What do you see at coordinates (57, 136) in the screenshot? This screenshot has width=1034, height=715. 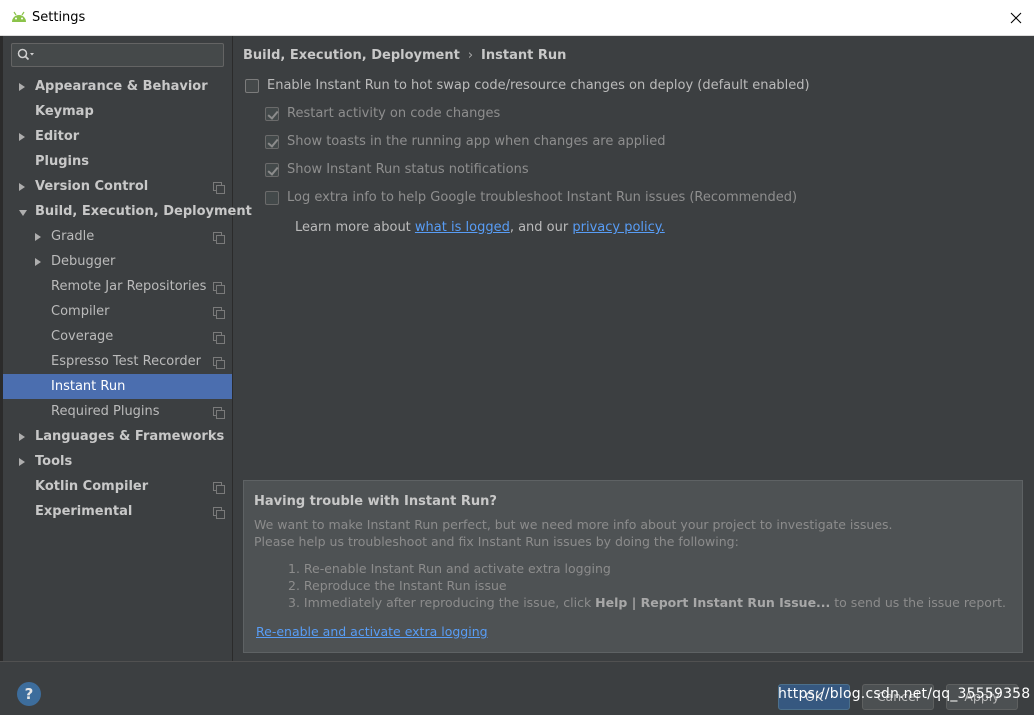 I see `sidebar-item-label: Editor` at bounding box center [57, 136].